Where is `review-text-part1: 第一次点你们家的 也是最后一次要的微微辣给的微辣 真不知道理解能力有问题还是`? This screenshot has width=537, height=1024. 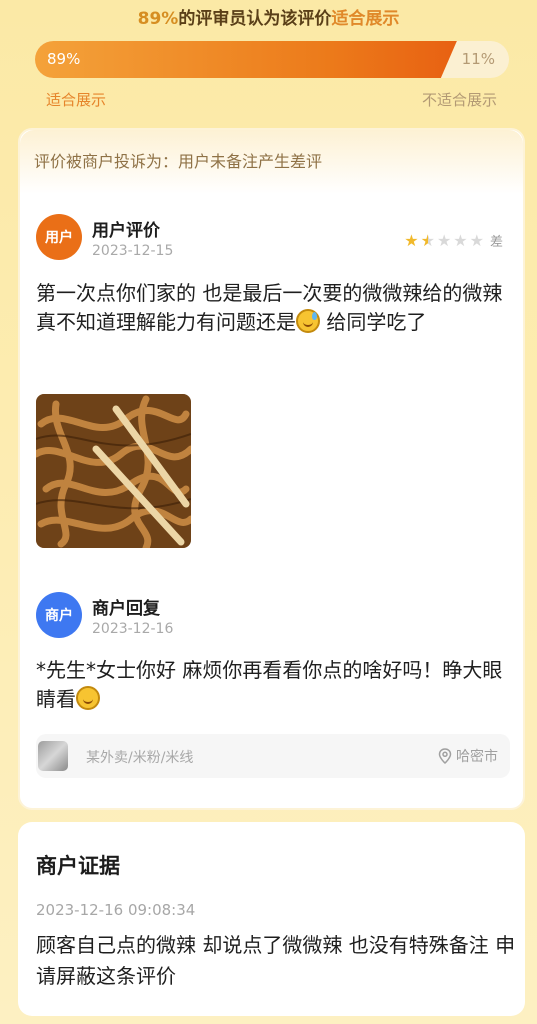 review-text-part1: 第一次点你们家的 也是最后一次要的微微辣给的微辣 真不知道理解能力有问题还是 is located at coordinates (269, 307).